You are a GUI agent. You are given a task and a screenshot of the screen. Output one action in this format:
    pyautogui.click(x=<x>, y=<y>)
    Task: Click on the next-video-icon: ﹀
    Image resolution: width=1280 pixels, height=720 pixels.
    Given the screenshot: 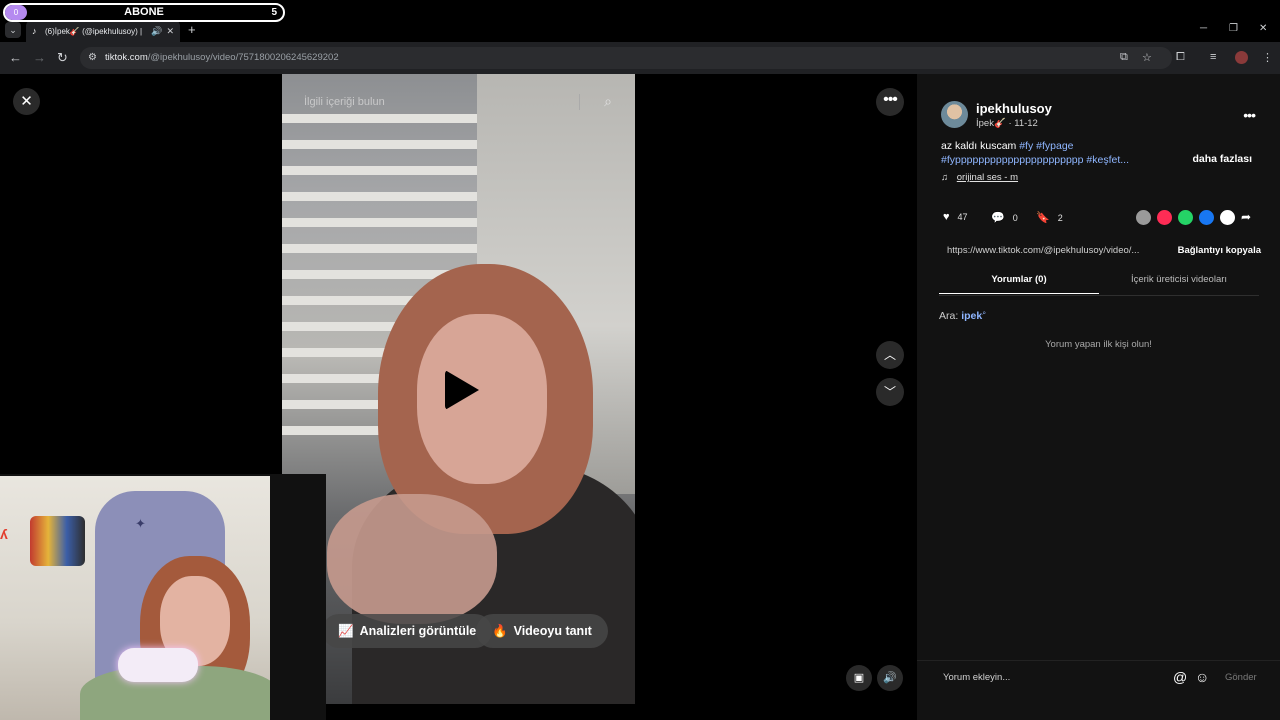 What is the action you would take?
    pyautogui.click(x=890, y=392)
    